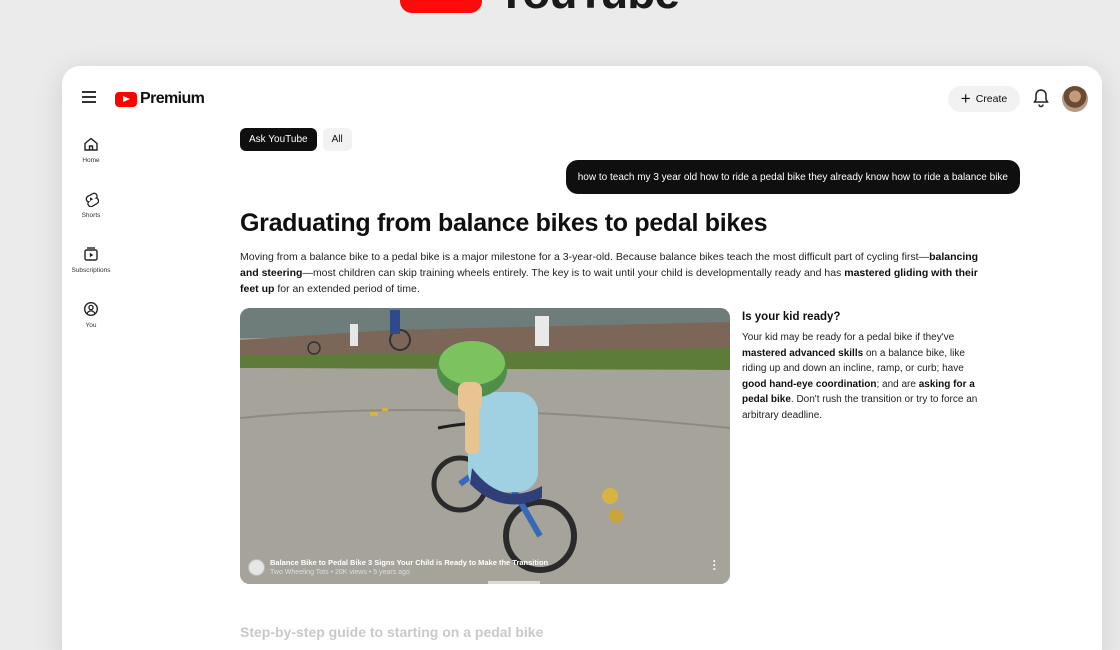 The width and height of the screenshot is (1120, 650). Describe the element at coordinates (91, 144) in the screenshot. I see `home-icon` at that location.